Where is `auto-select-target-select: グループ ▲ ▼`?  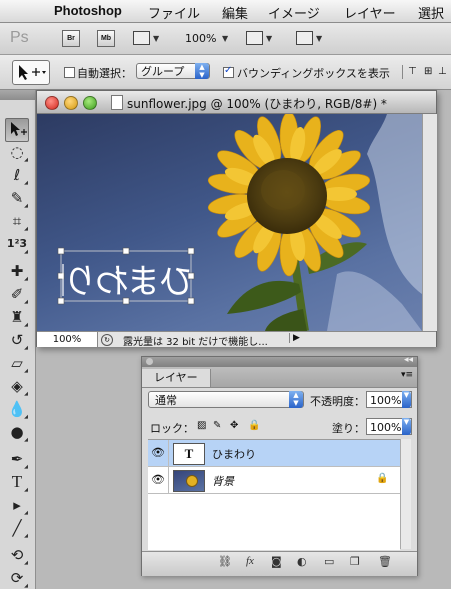 auto-select-target-select: グループ ▲ ▼ is located at coordinates (173, 71).